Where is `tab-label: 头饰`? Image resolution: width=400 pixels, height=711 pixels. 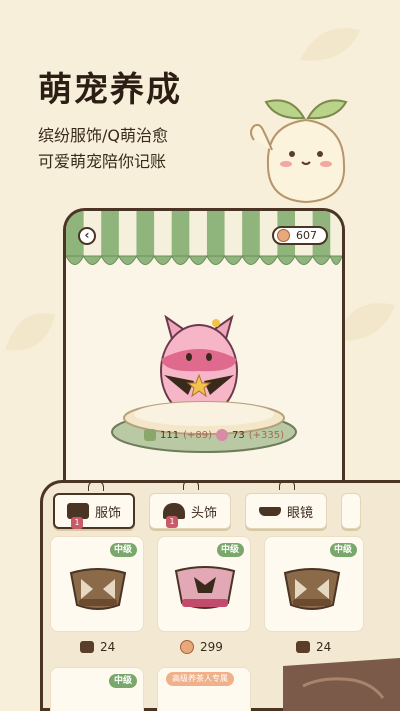 tab-label: 头饰 is located at coordinates (203, 513).